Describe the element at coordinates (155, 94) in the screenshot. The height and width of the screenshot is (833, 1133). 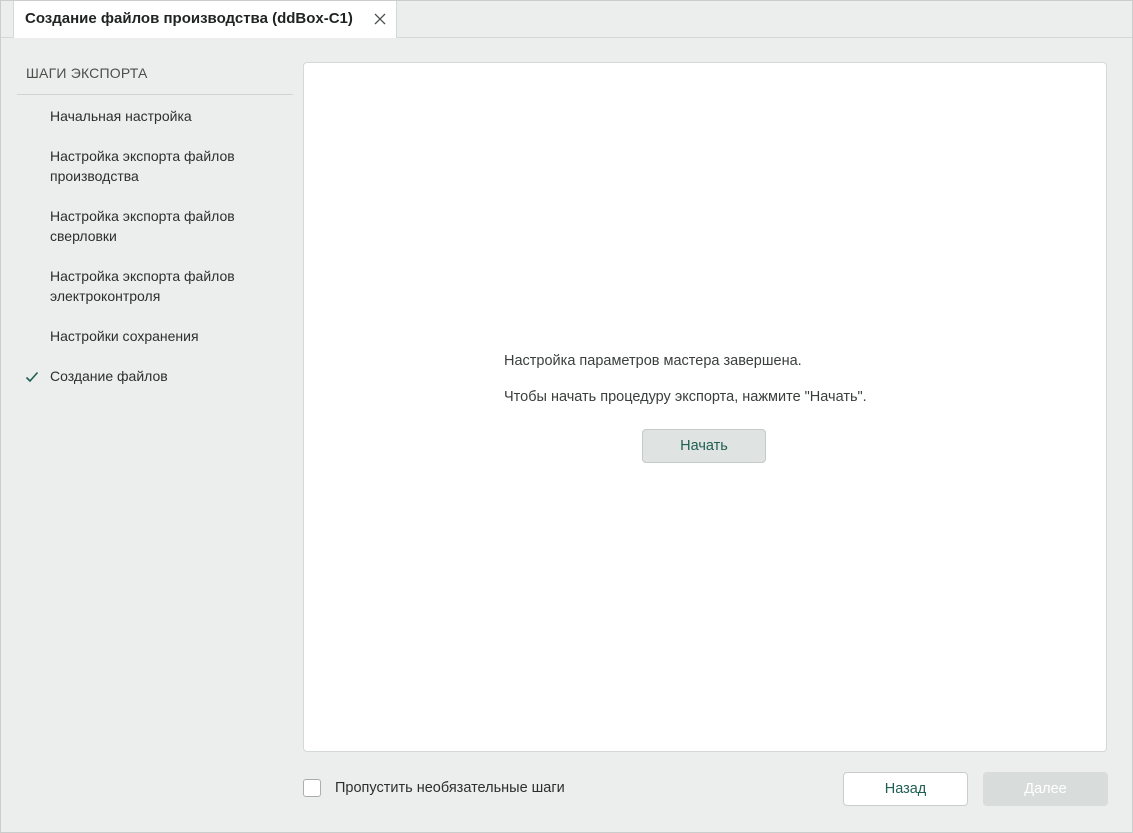
I see `sidebar-divider` at that location.